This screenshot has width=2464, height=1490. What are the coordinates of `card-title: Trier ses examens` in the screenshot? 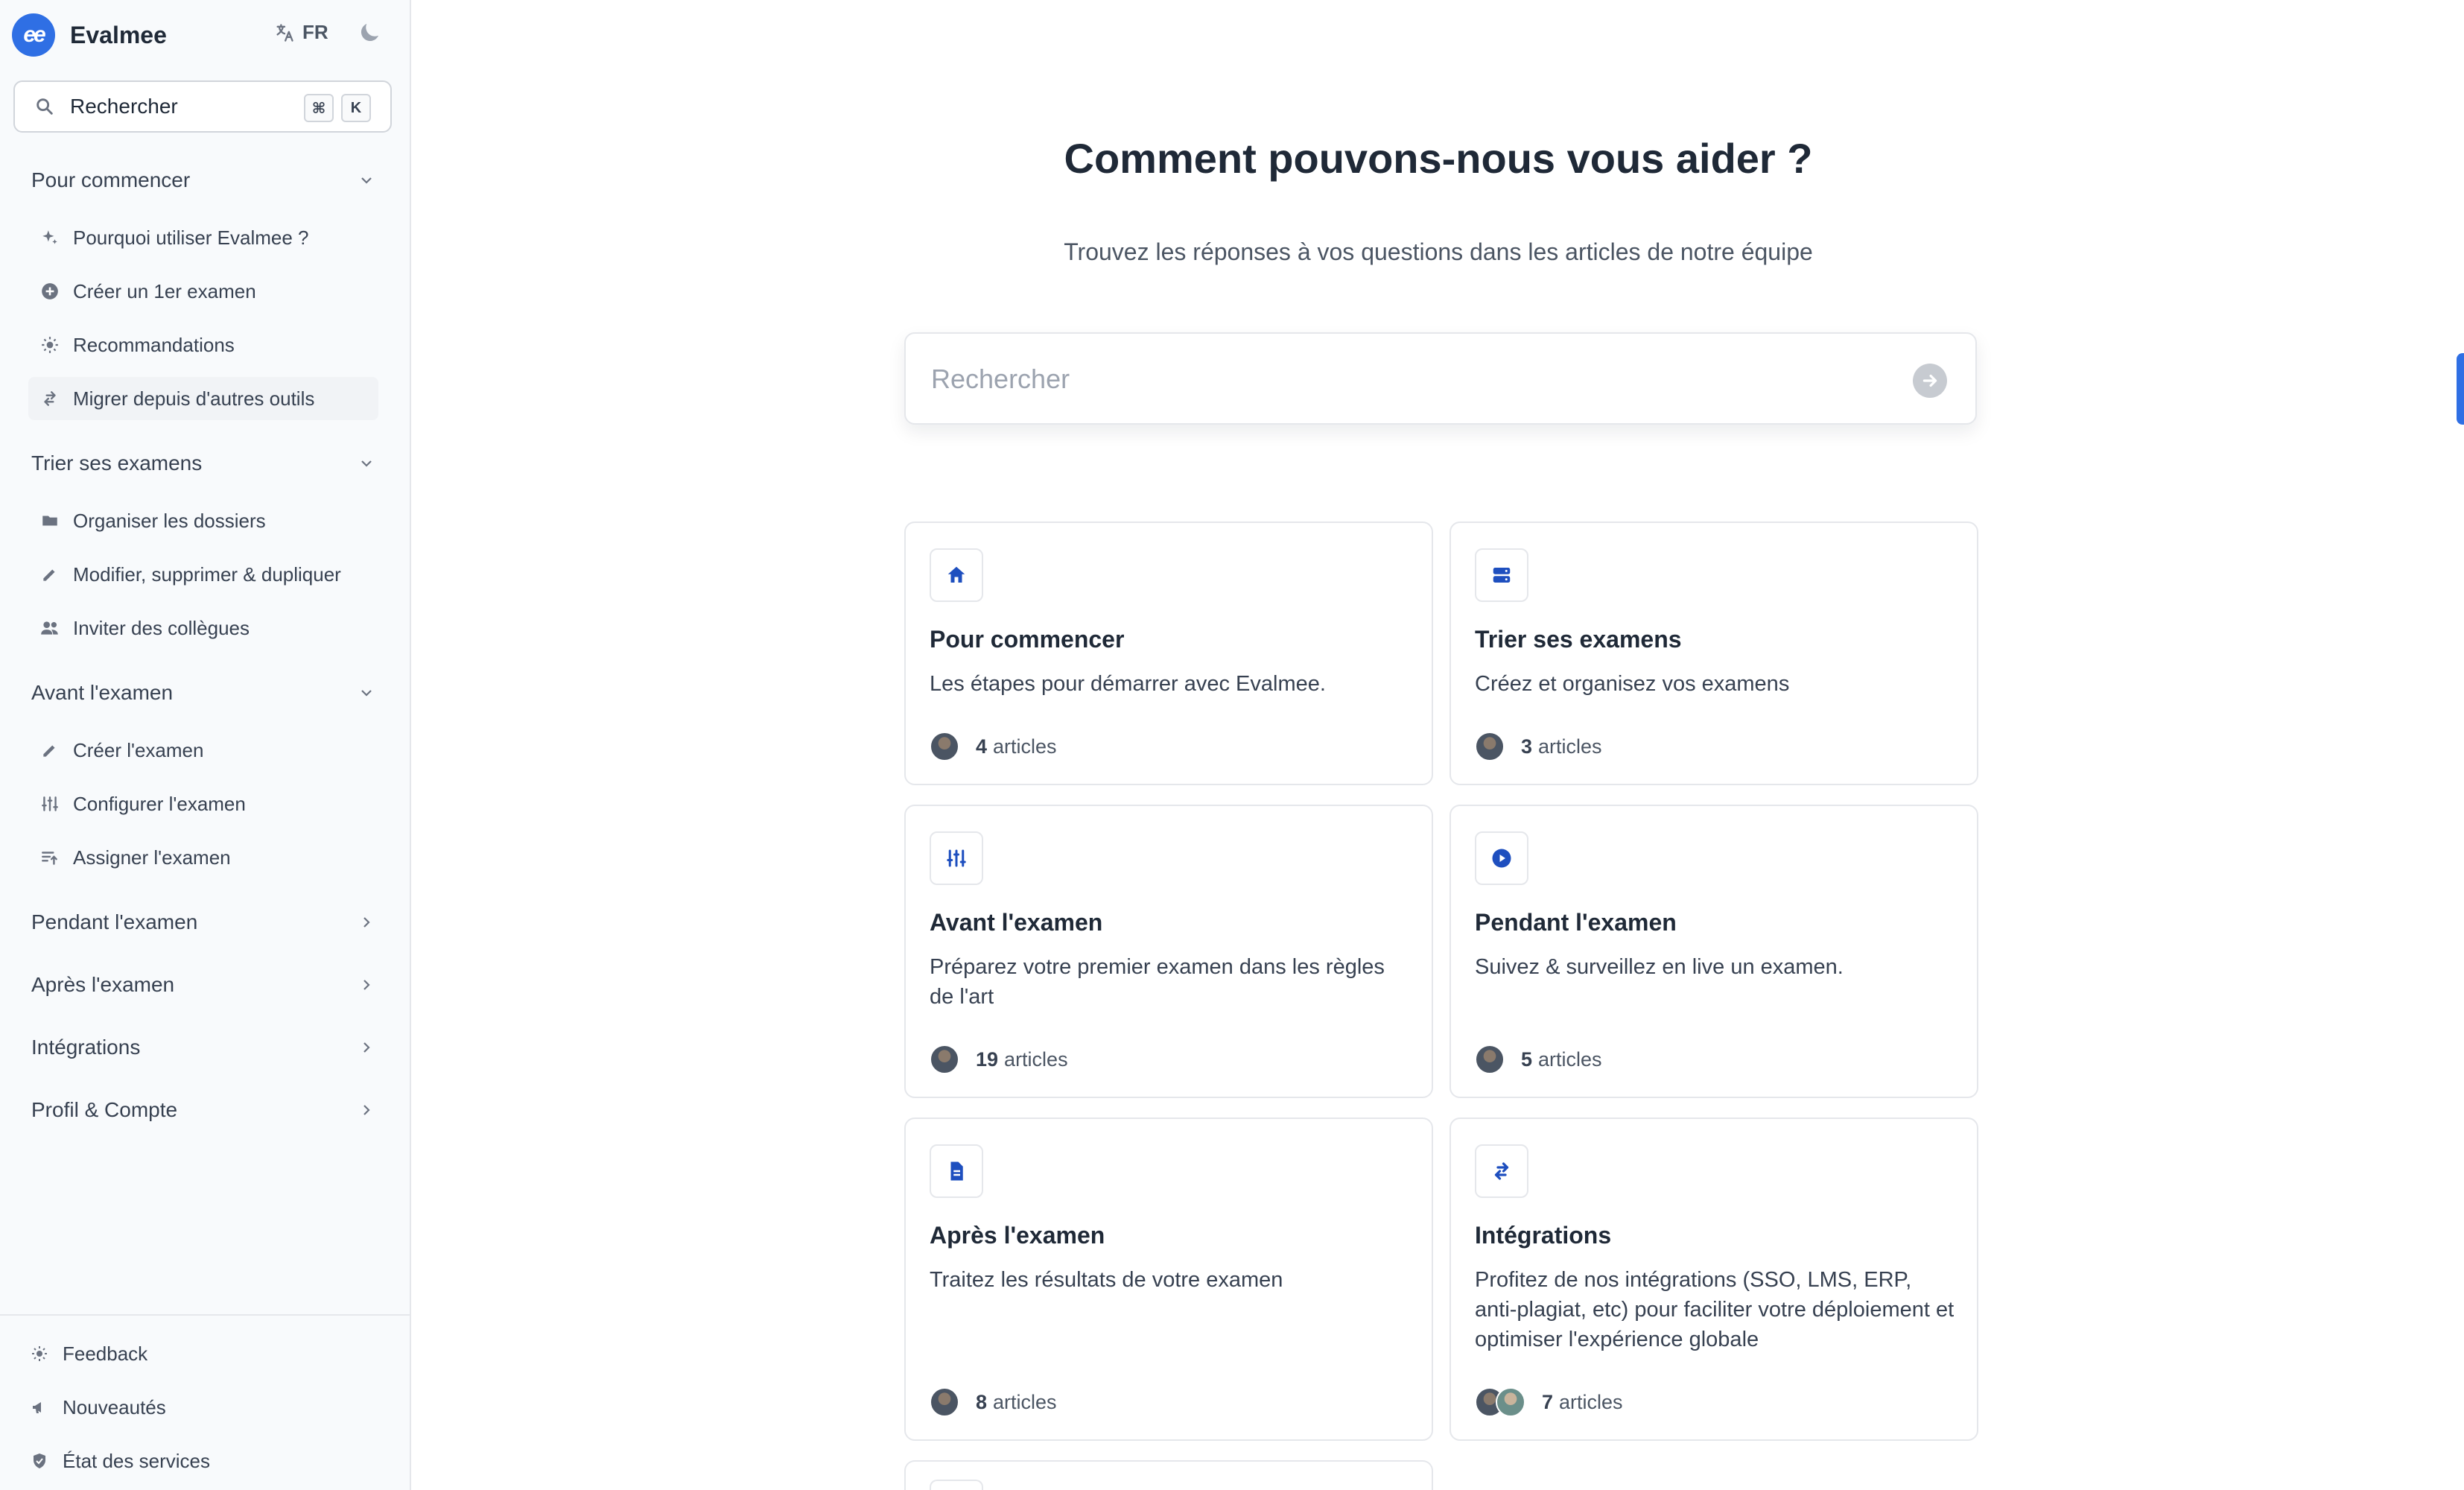 It's located at (1578, 639).